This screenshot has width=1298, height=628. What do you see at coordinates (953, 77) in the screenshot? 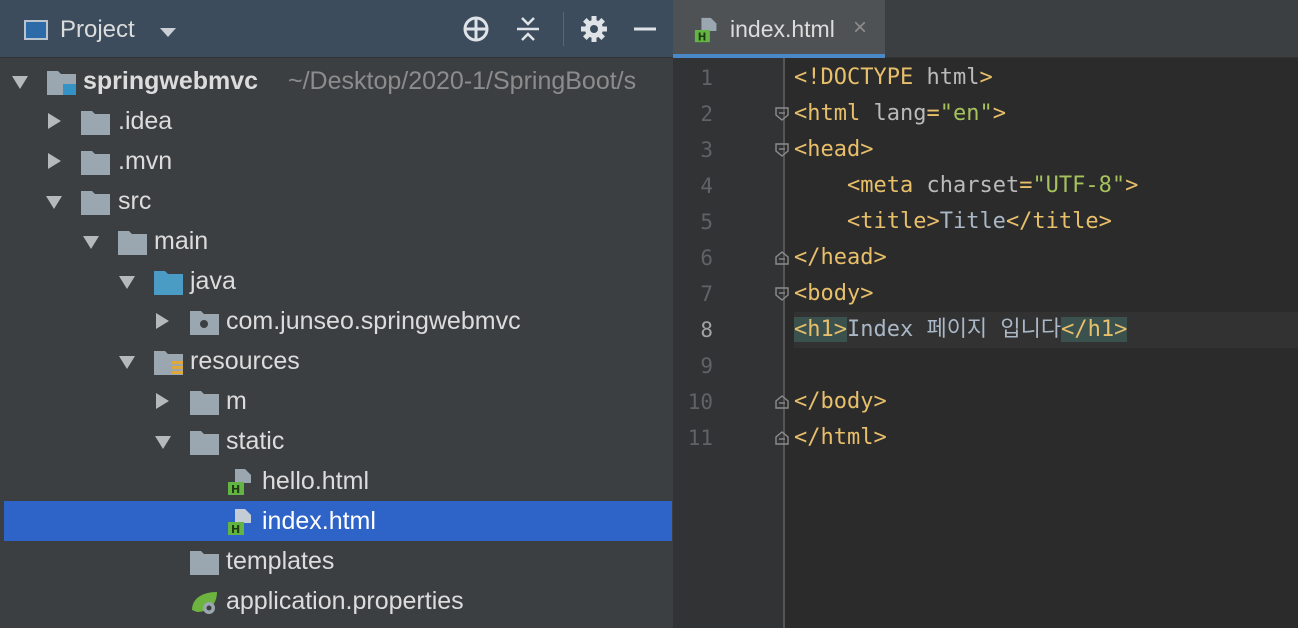
I see `code-token: html` at bounding box center [953, 77].